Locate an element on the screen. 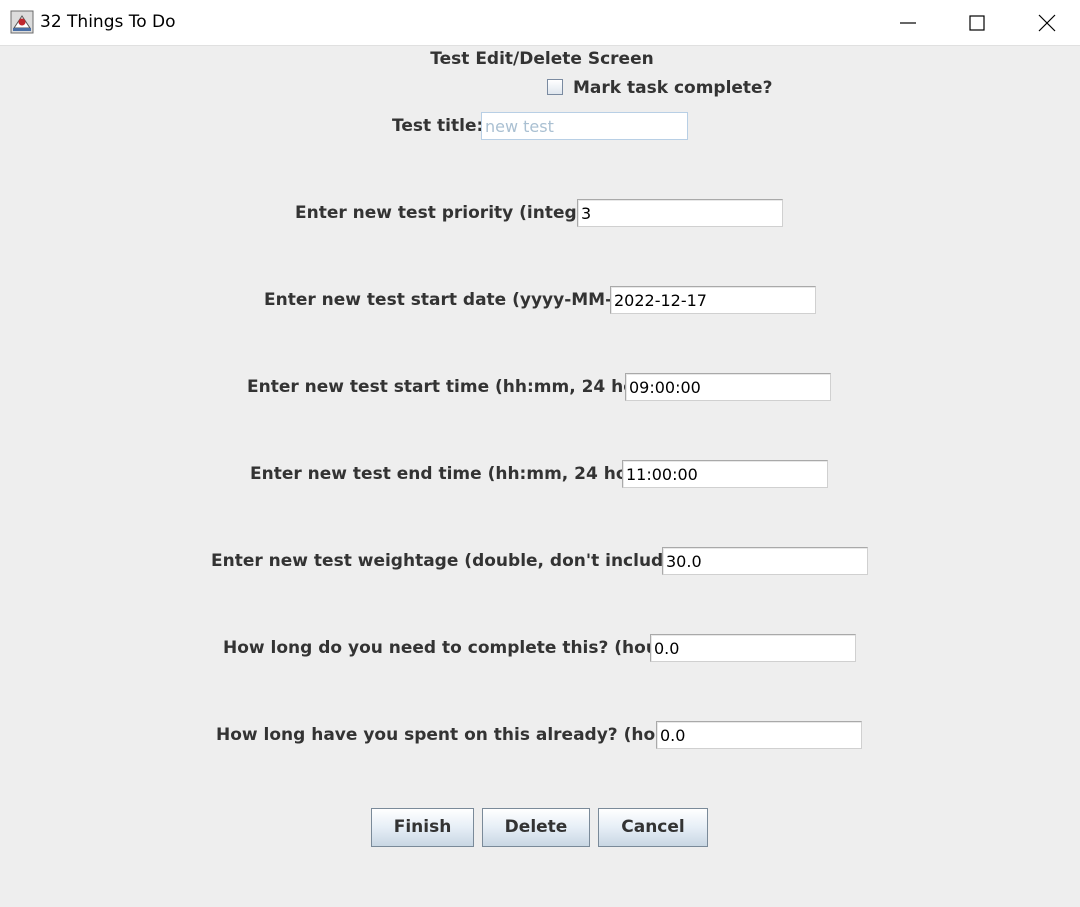 This screenshot has height=907, width=1080. priority-input is located at coordinates (680, 213).